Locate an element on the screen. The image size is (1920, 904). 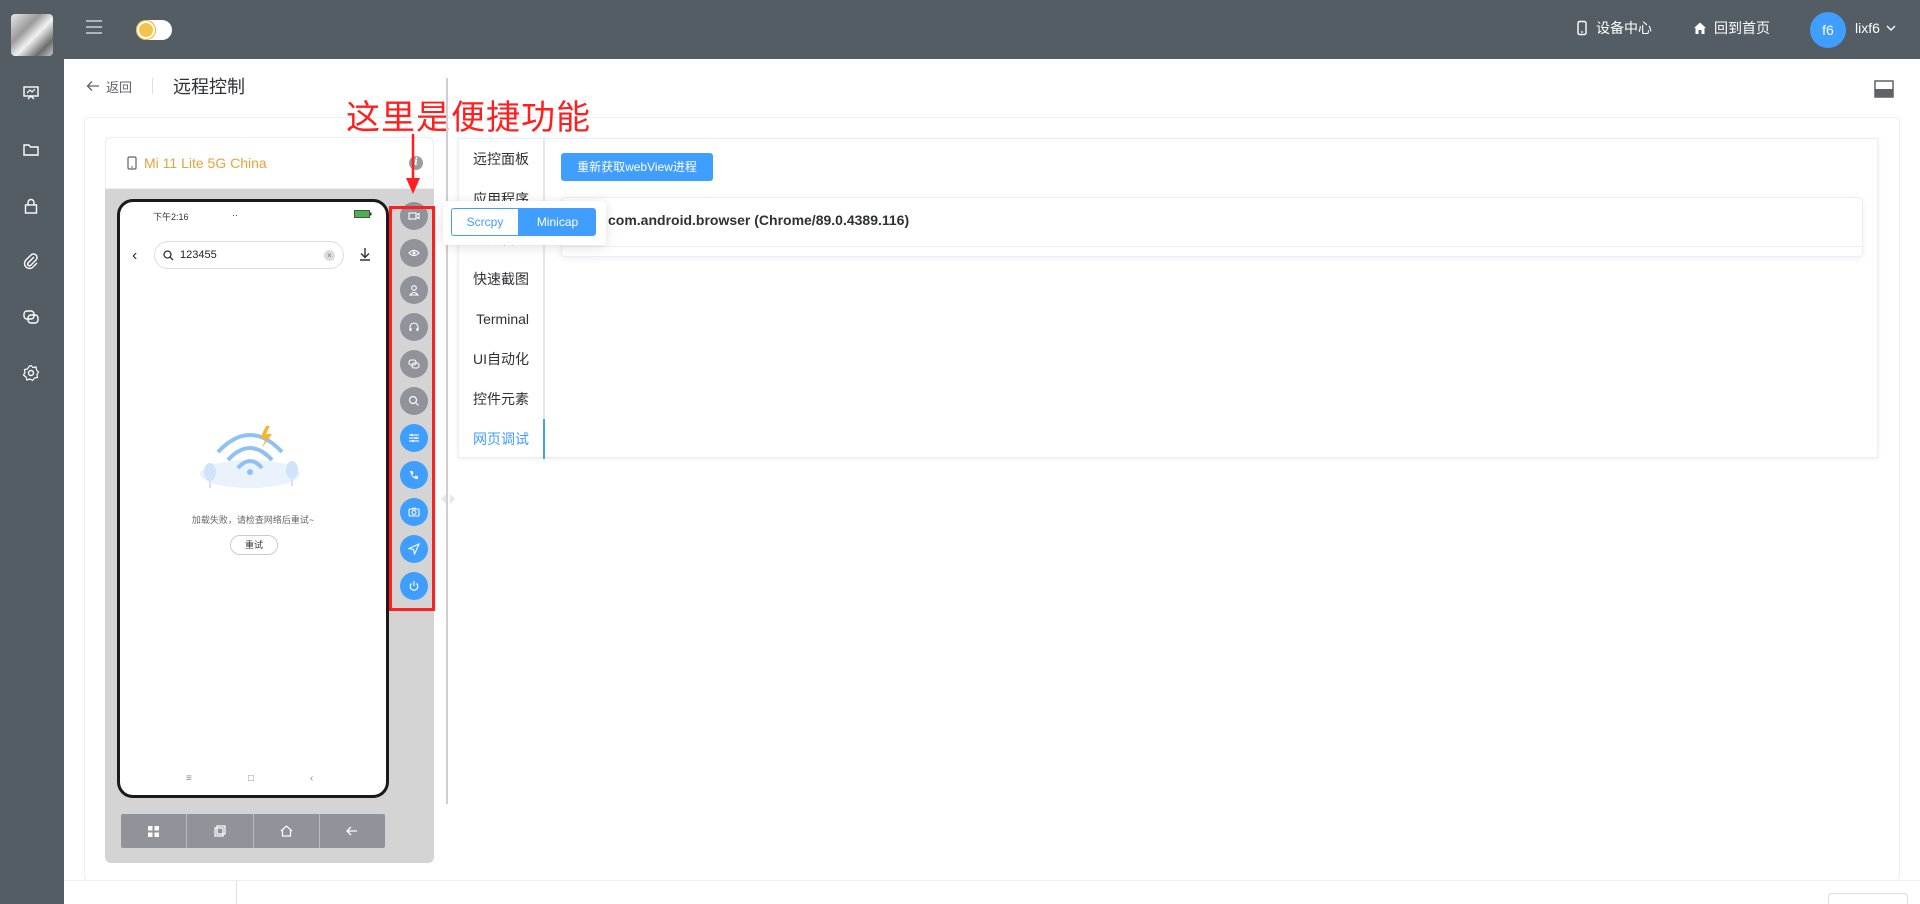
browser-back-icon: ‹ is located at coordinates (134, 256).